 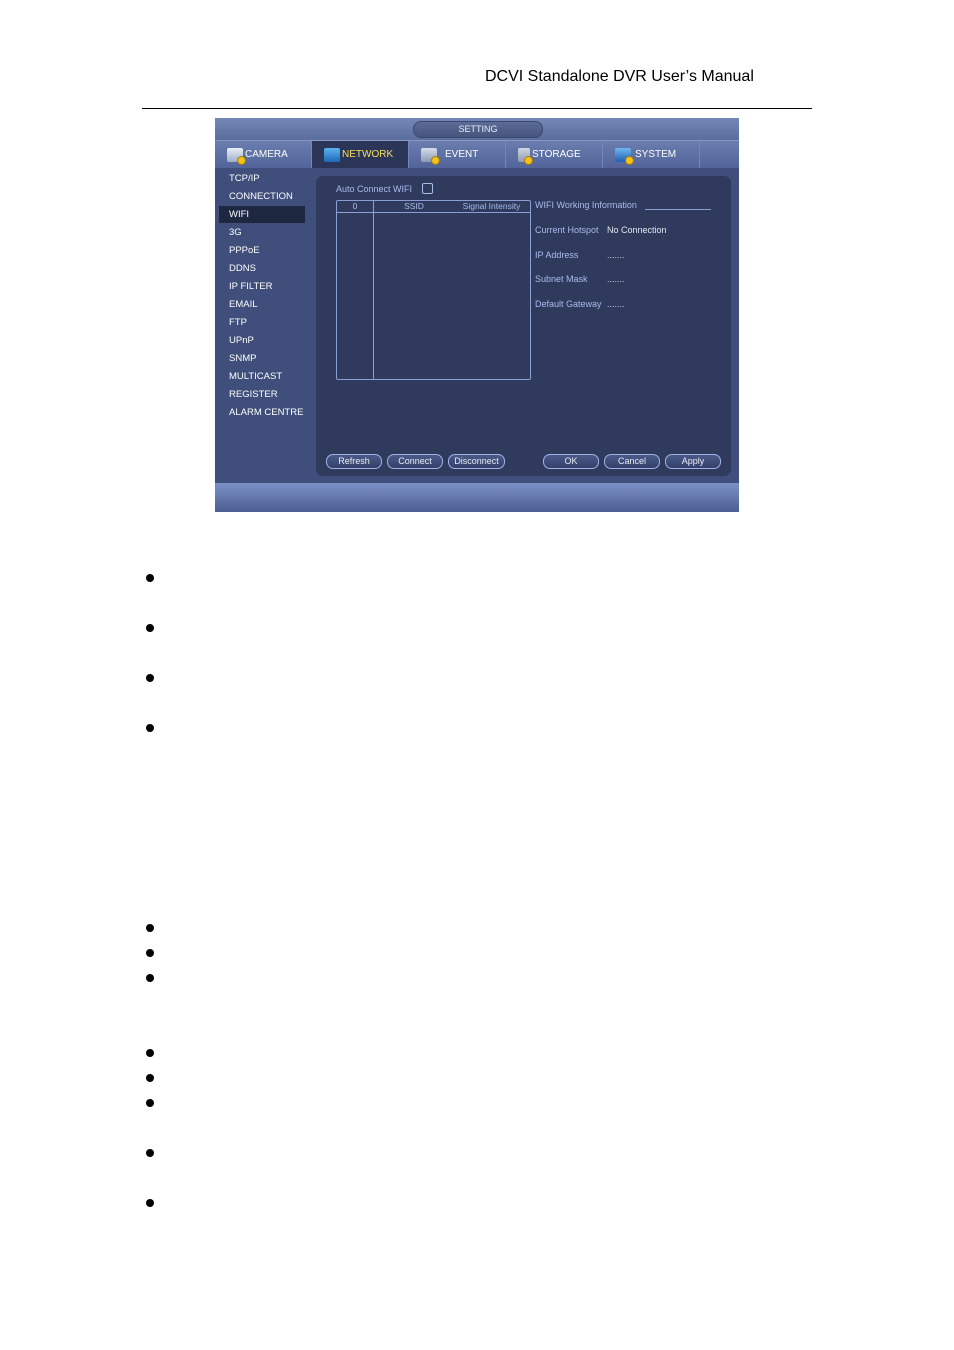 What do you see at coordinates (477, 108) in the screenshot?
I see `header-rule` at bounding box center [477, 108].